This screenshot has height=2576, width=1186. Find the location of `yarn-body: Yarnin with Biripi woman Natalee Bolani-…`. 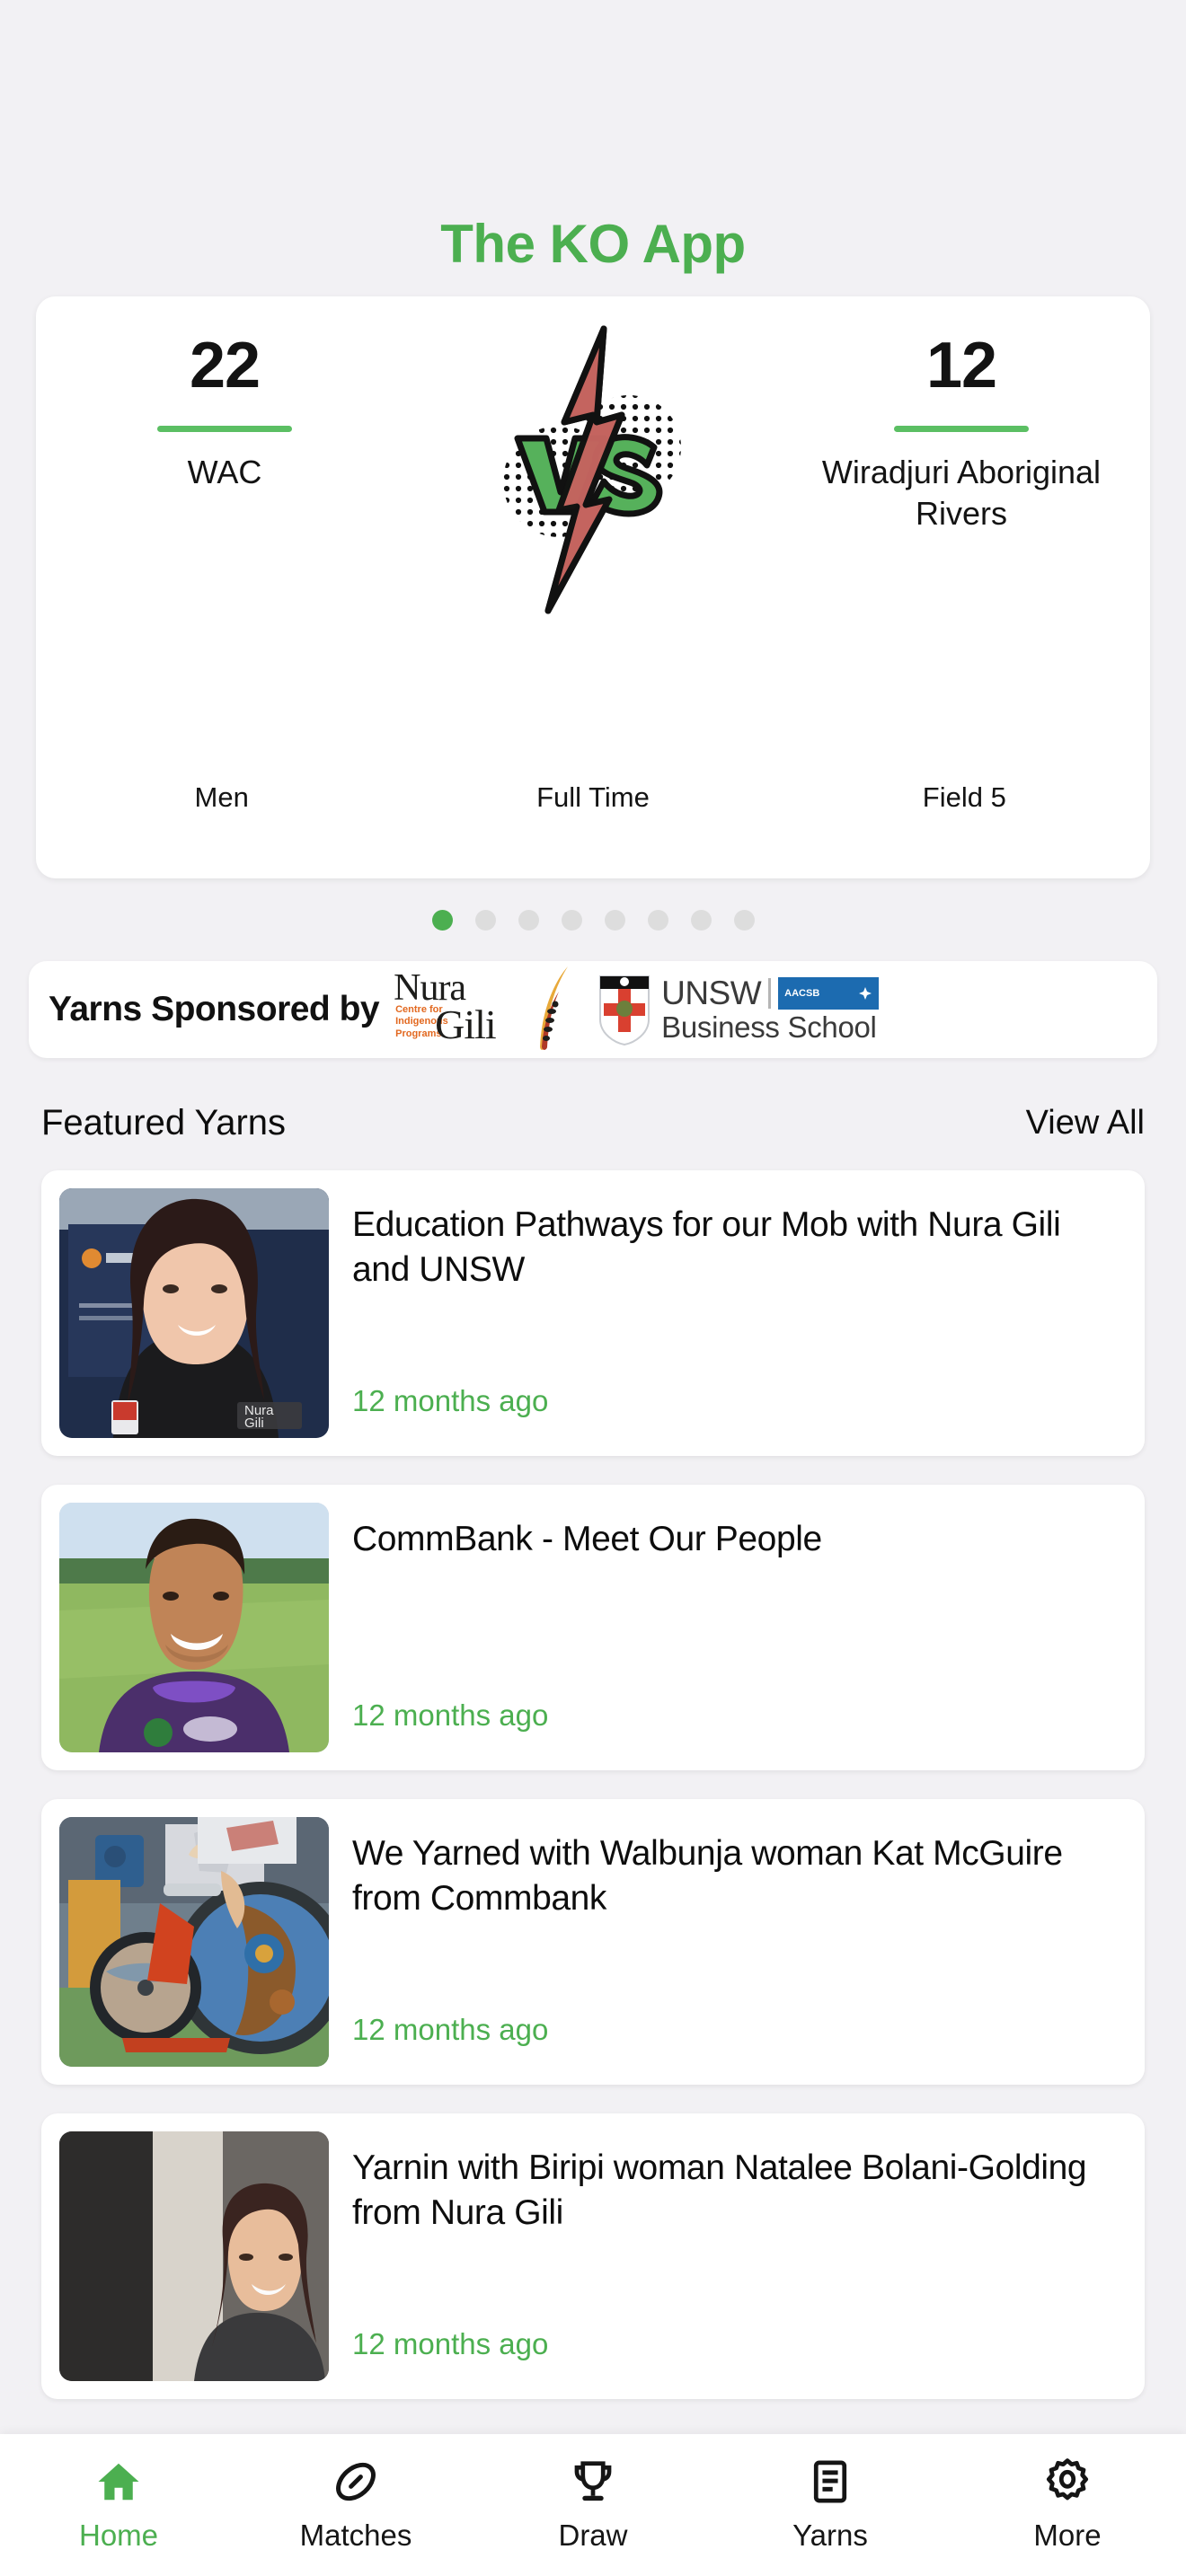

yarn-body: Yarnin with Biripi woman Natalee Bolani-… is located at coordinates (739, 2256).